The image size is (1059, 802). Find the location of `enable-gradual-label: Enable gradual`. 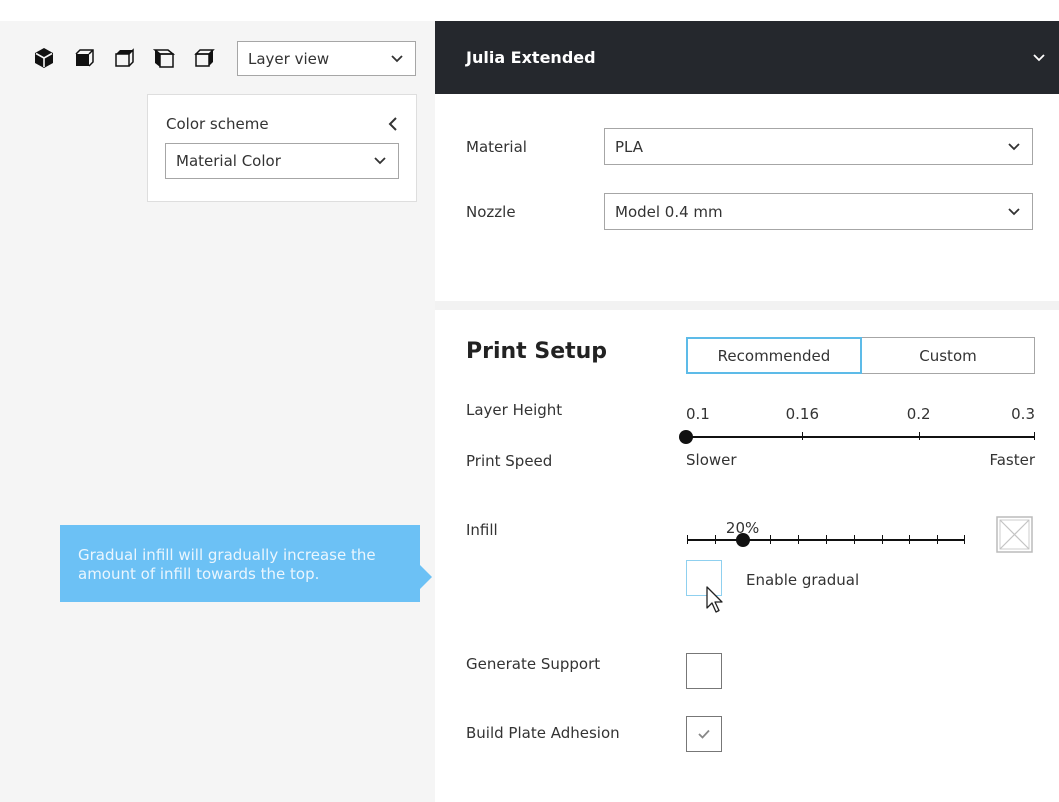

enable-gradual-label: Enable gradual is located at coordinates (803, 580).